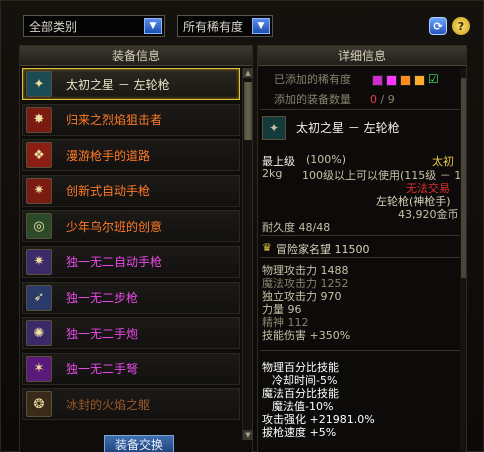 The width and height of the screenshot is (484, 452). What do you see at coordinates (405, 80) in the screenshot?
I see `rarity-filter-legendary` at bounding box center [405, 80].